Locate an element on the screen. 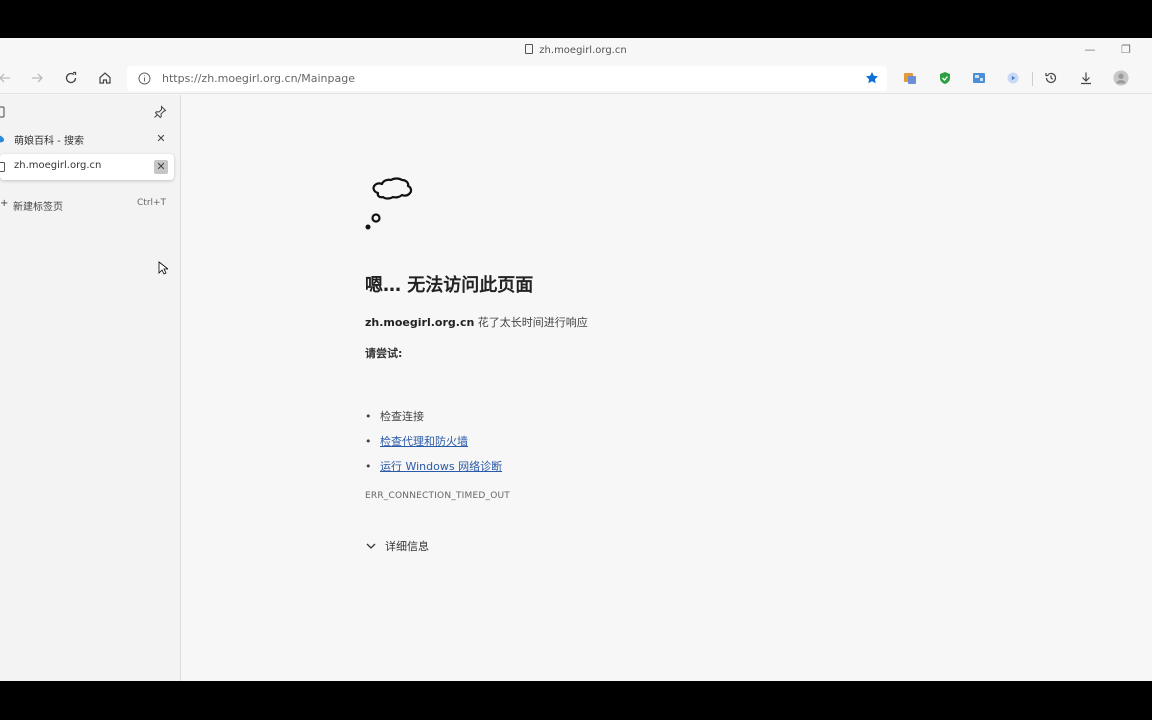 The height and width of the screenshot is (720, 1152). refresh-button is located at coordinates (71, 78).